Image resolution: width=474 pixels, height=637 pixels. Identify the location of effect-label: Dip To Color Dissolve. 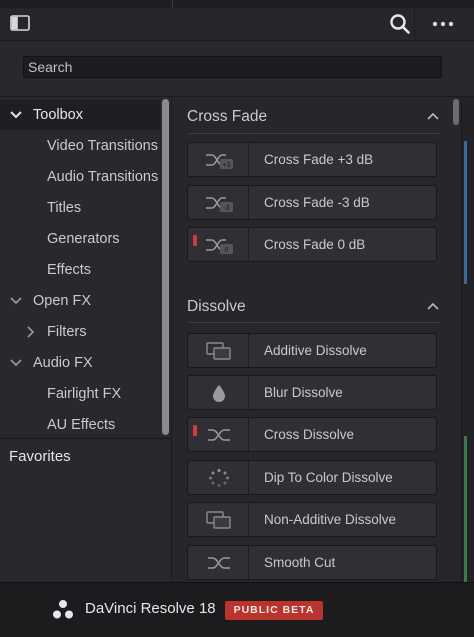
(328, 477).